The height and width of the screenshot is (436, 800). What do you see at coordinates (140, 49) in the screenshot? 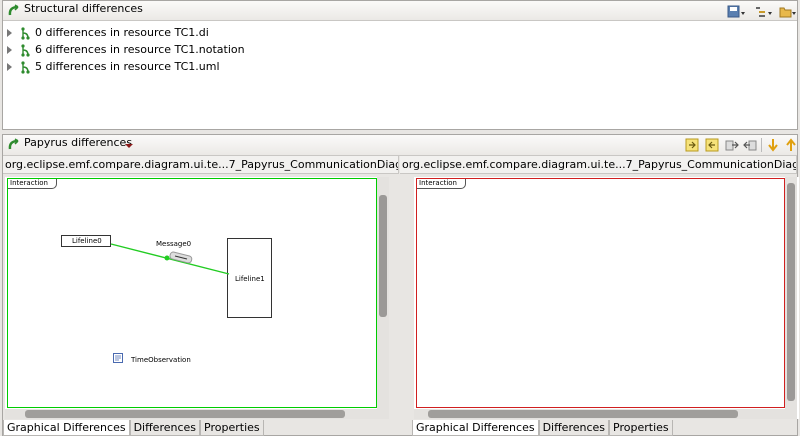
I see `tree-row-label: 6 differences in resource TC1.notation` at bounding box center [140, 49].